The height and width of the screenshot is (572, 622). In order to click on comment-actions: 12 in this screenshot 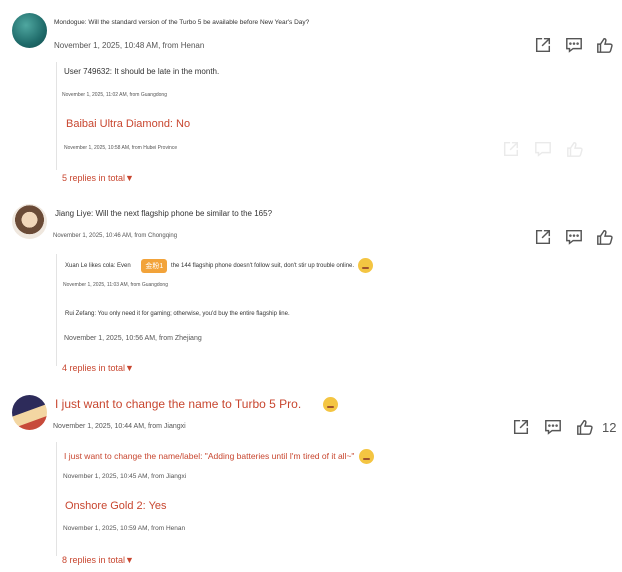, I will do `click(564, 427)`.